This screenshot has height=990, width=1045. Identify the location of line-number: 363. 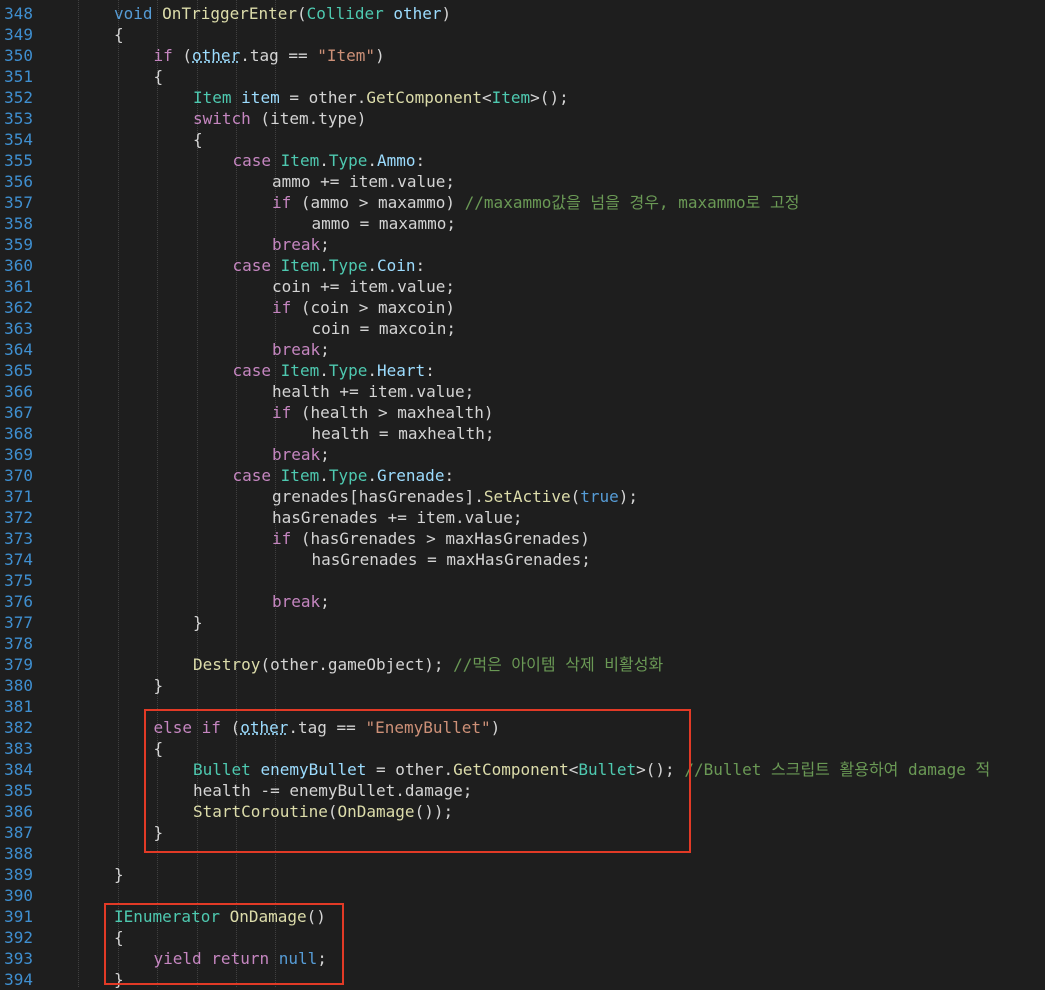
(18, 328).